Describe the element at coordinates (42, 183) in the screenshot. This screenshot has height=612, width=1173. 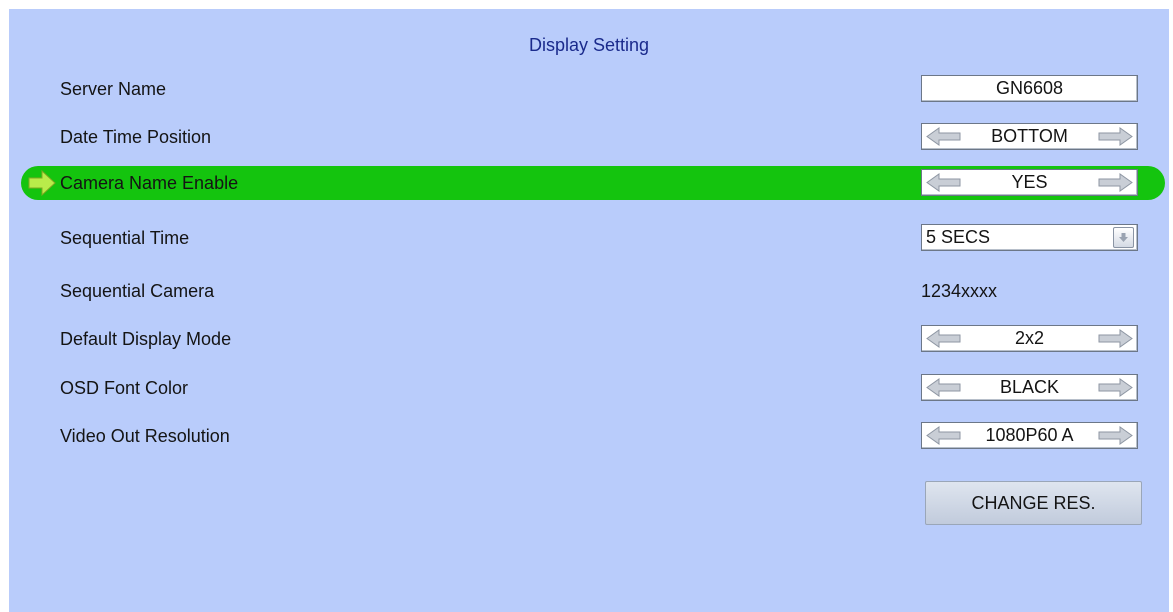
I see `selection-pointer-arrow-icon` at that location.